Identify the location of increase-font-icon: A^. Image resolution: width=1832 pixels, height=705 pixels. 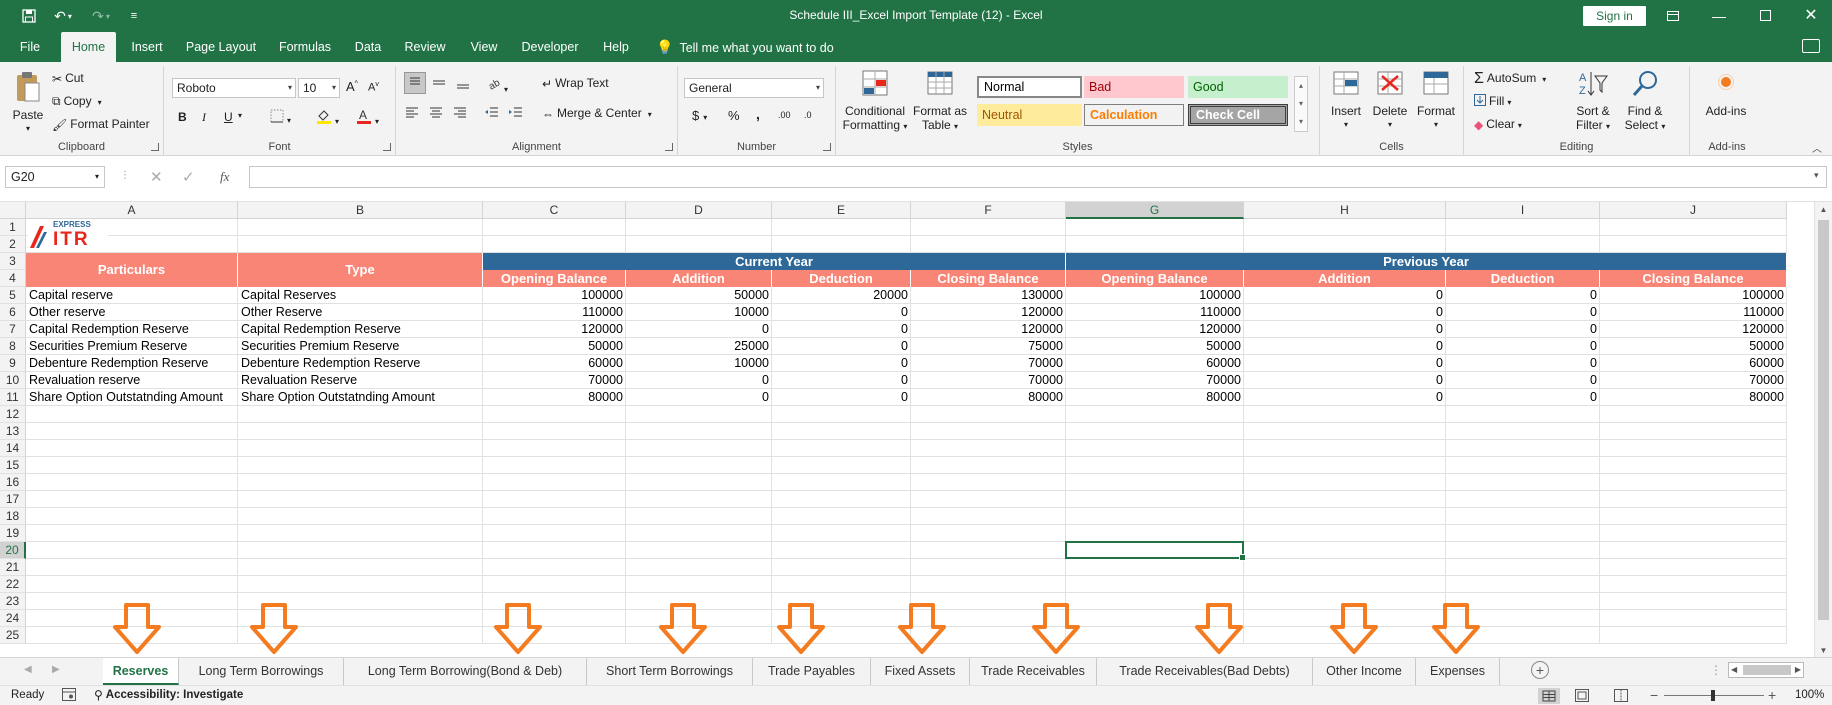
(352, 86).